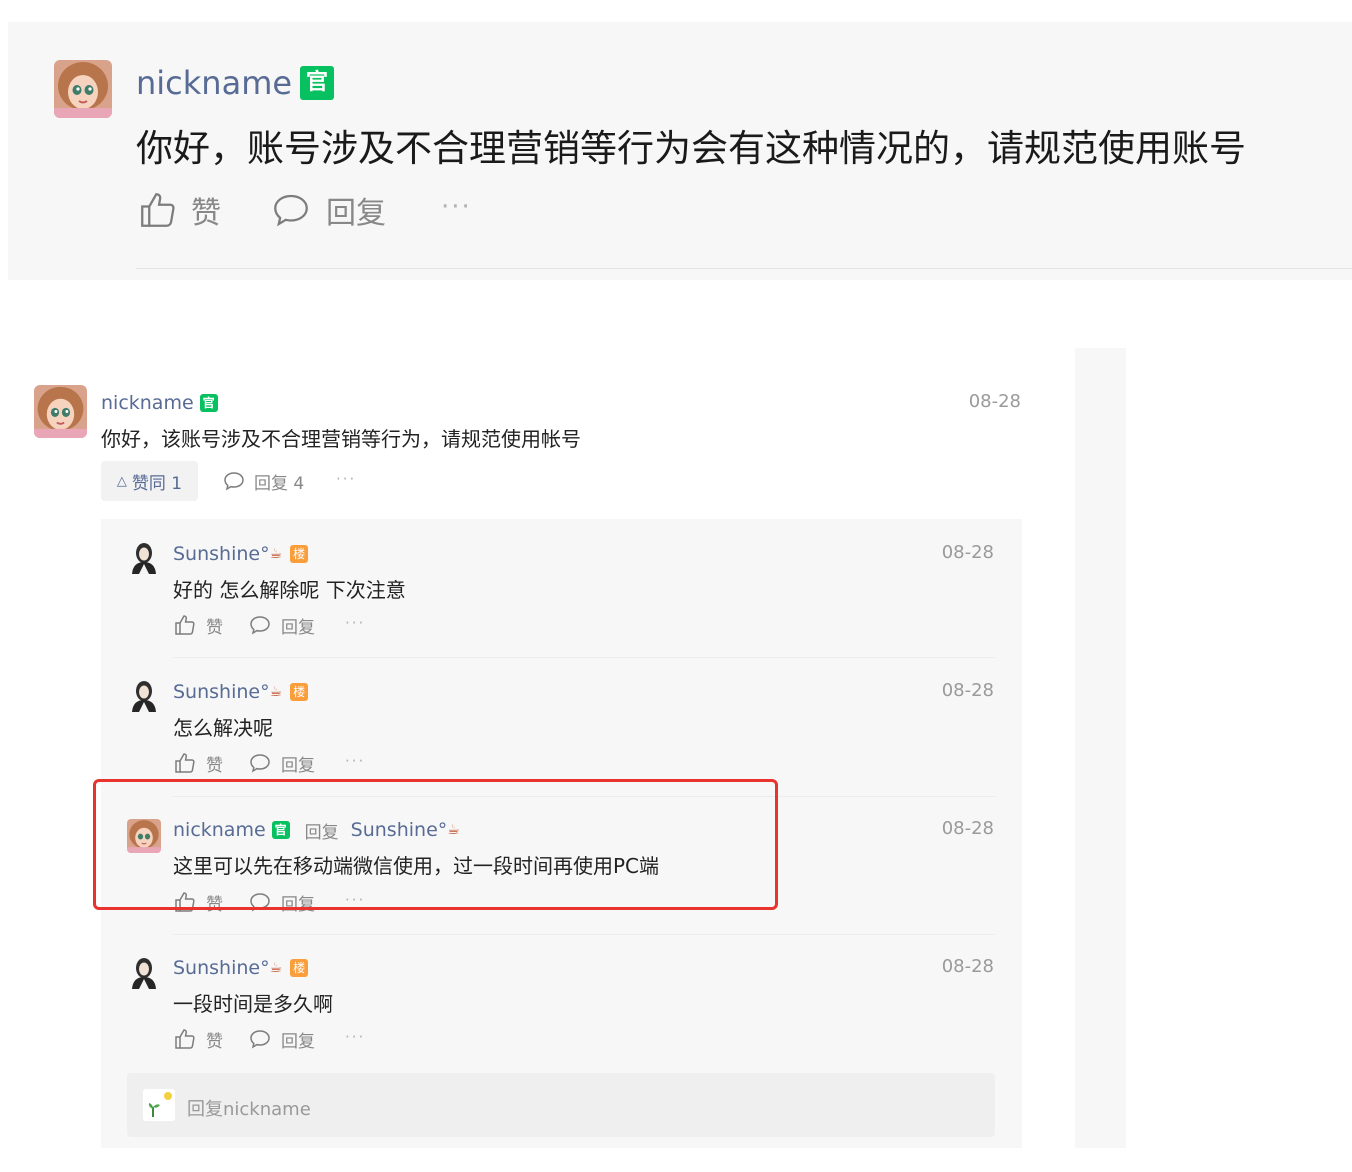  I want to click on agree-button: △ 赞同 1, so click(149, 481).